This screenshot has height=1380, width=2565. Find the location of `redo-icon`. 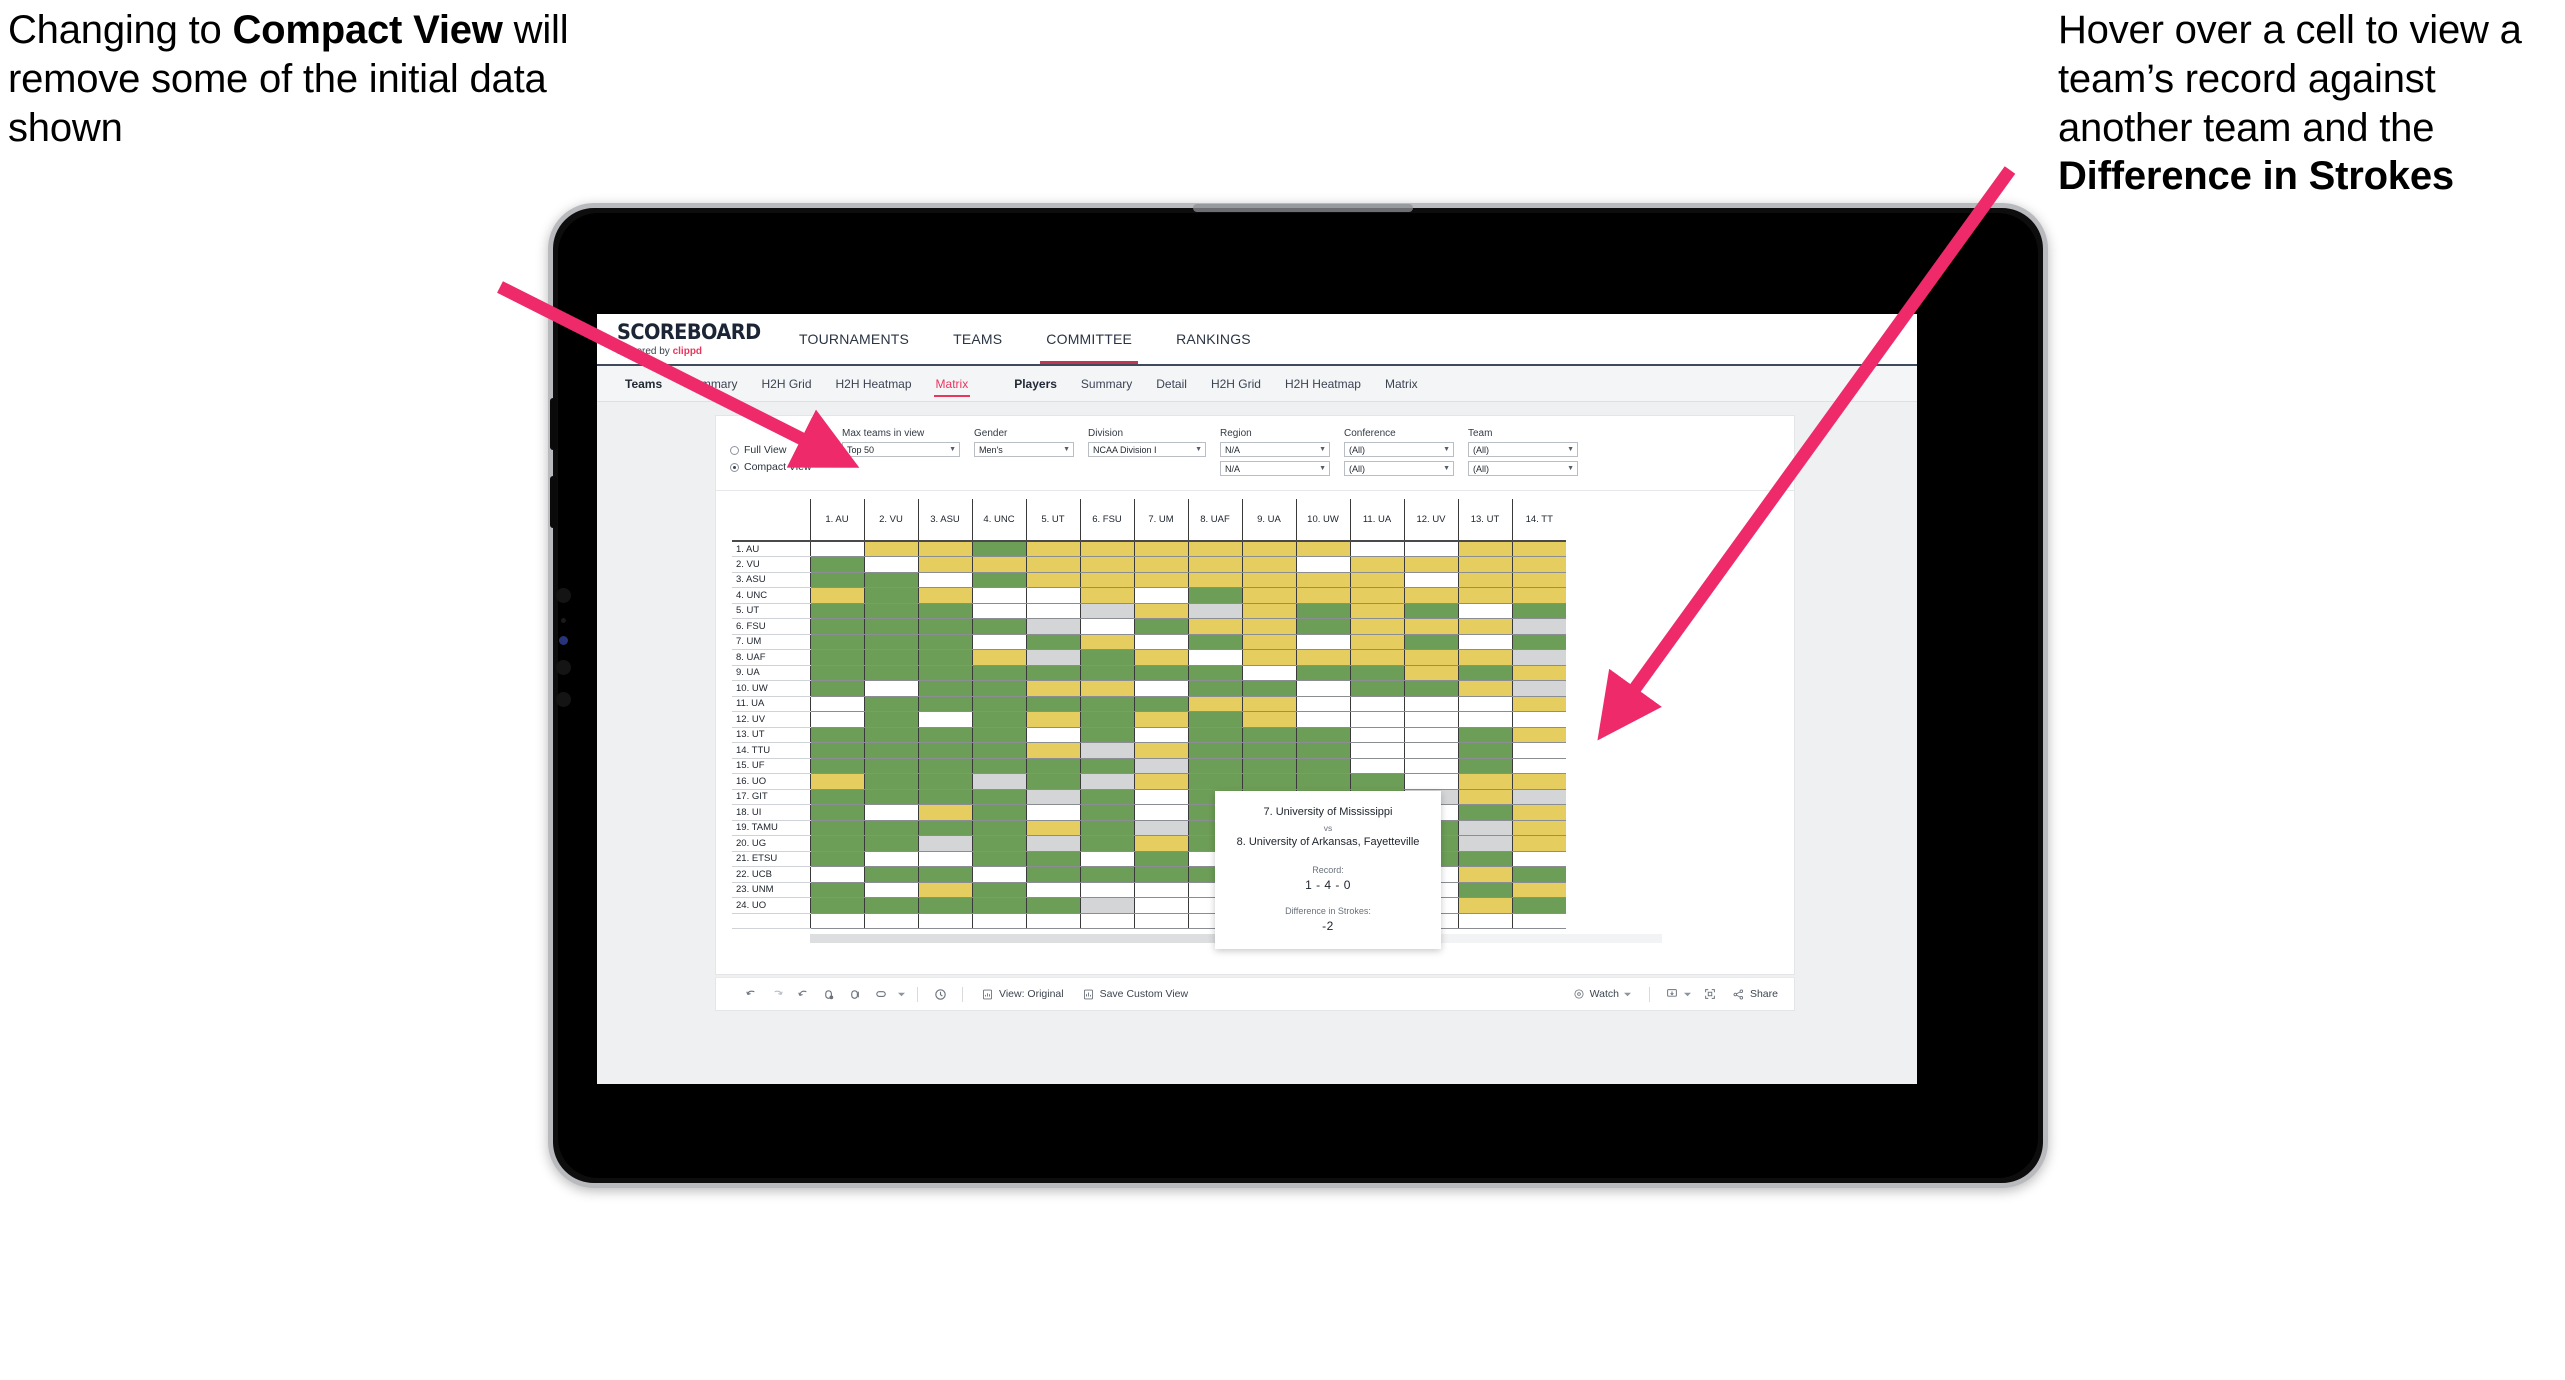

redo-icon is located at coordinates (777, 994).